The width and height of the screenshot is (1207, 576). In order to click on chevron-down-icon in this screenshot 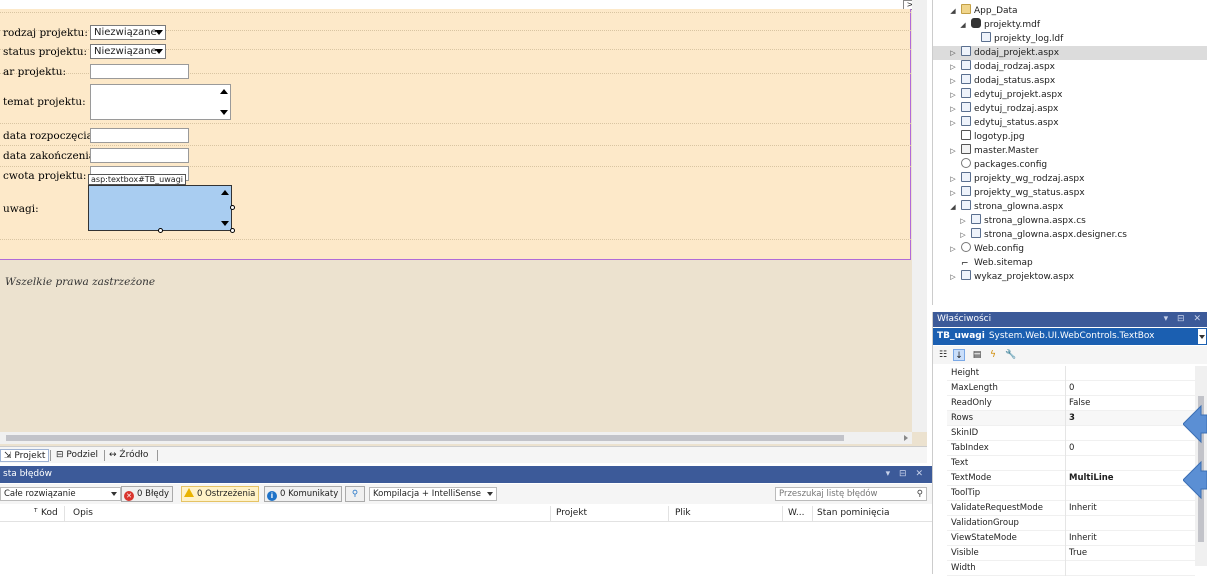, I will do `click(1202, 336)`.